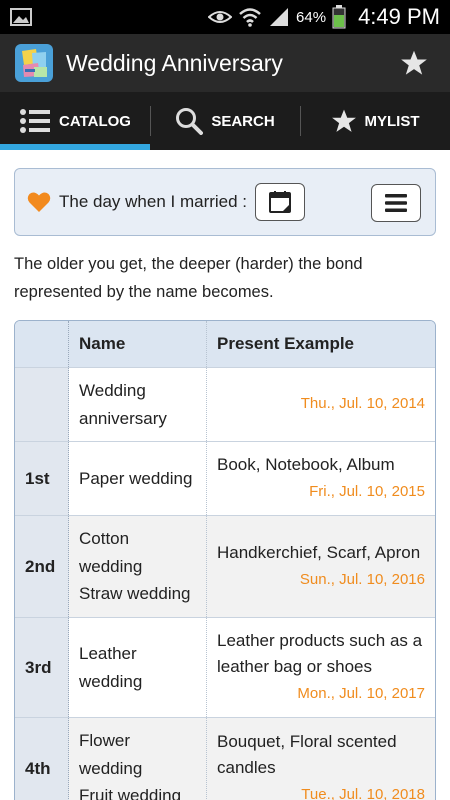 This screenshot has height=800, width=450. Describe the element at coordinates (42, 566) in the screenshot. I see `year-cell: 2nd` at that location.